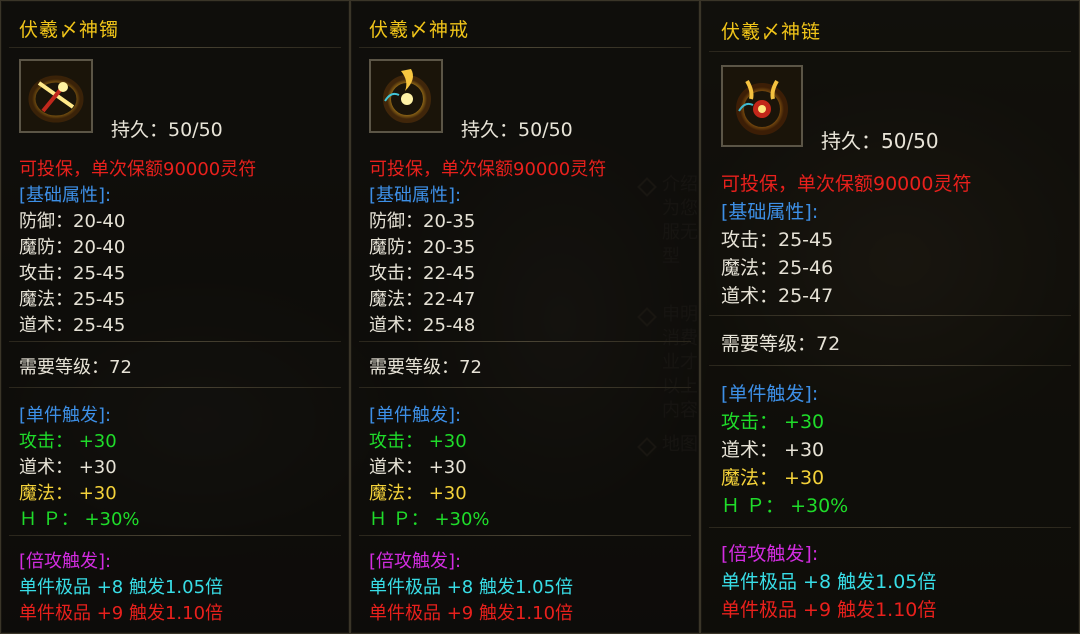 The image size is (1080, 634). What do you see at coordinates (771, 32) in the screenshot?
I see `item-title: 伏羲〆神链` at bounding box center [771, 32].